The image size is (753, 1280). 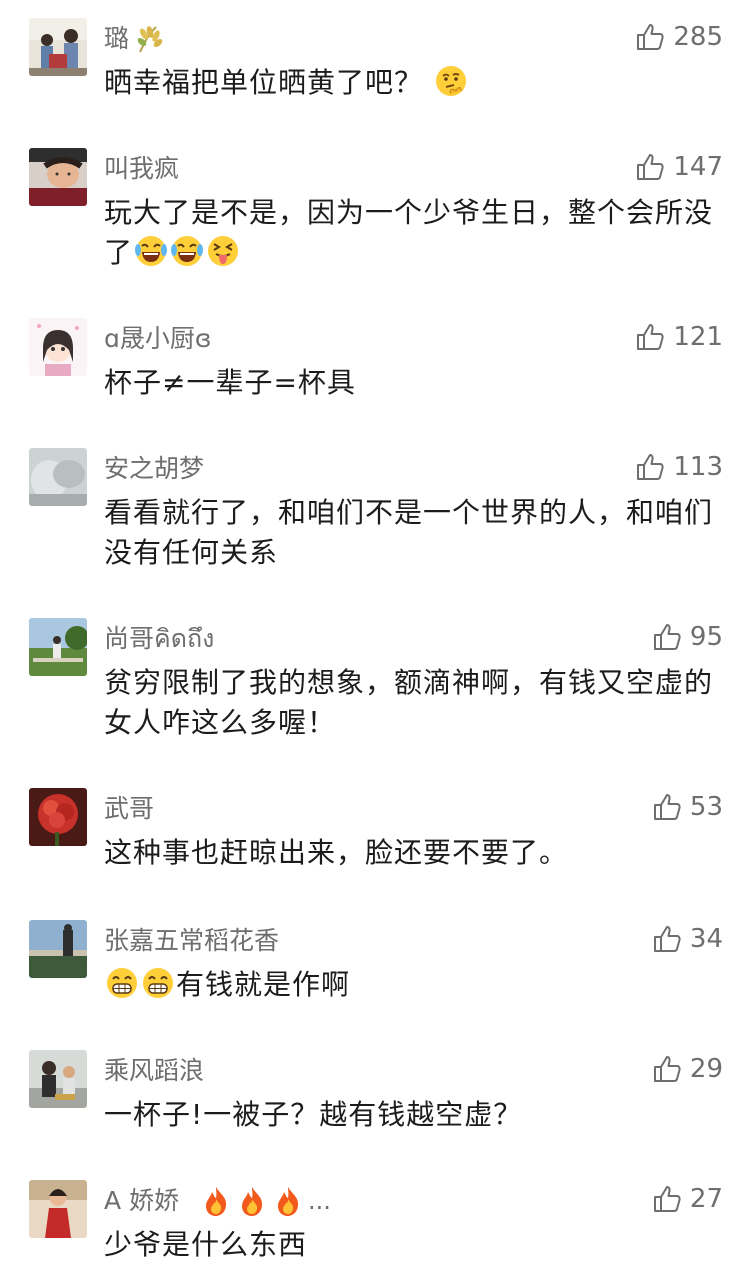 I want to click on like-button: 121, so click(x=679, y=337).